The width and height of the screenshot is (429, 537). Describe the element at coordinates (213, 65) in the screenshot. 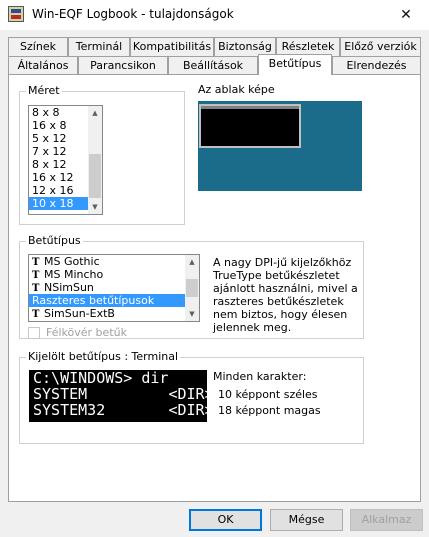

I see `tab-beallitasok: Beállítások` at that location.